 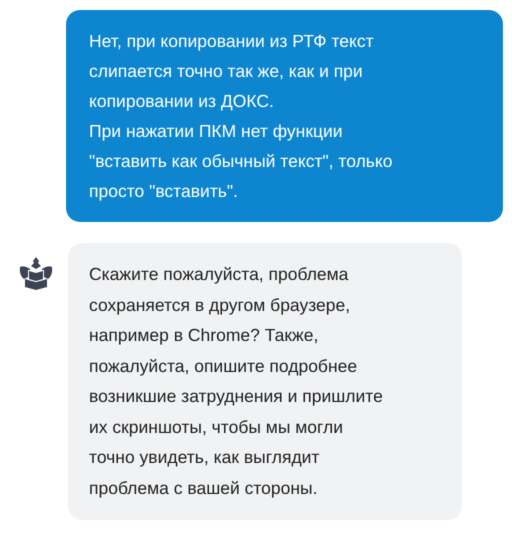 What do you see at coordinates (232, 71) in the screenshot?
I see `message-text: Нет, при копировании из РТФ текст слипается точно так же, как и при копировании из ДОКС.` at bounding box center [232, 71].